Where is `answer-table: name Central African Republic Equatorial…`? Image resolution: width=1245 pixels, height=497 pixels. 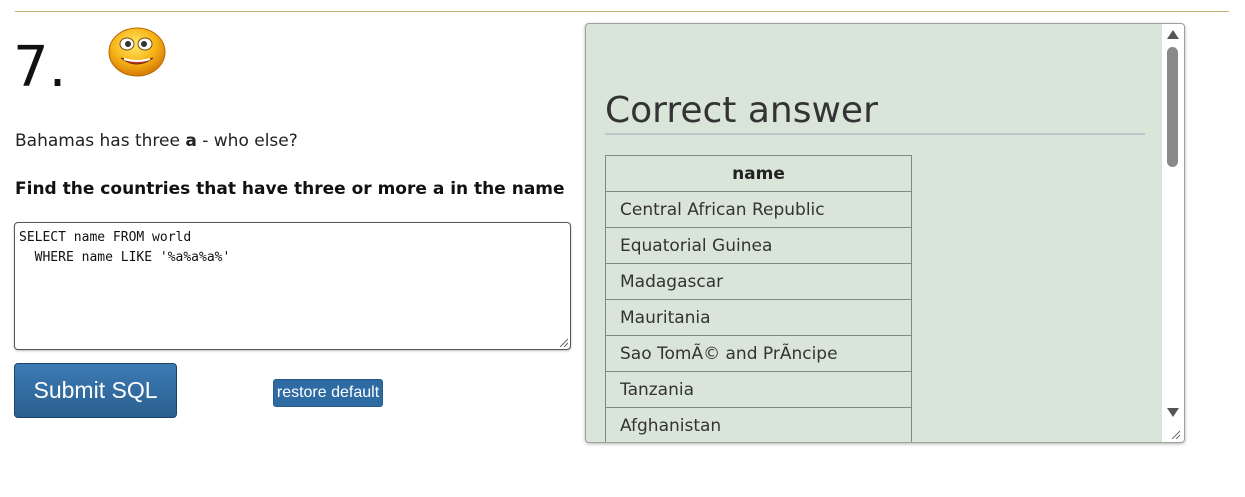
answer-table: name Central African Republic Equatorial… is located at coordinates (758, 298).